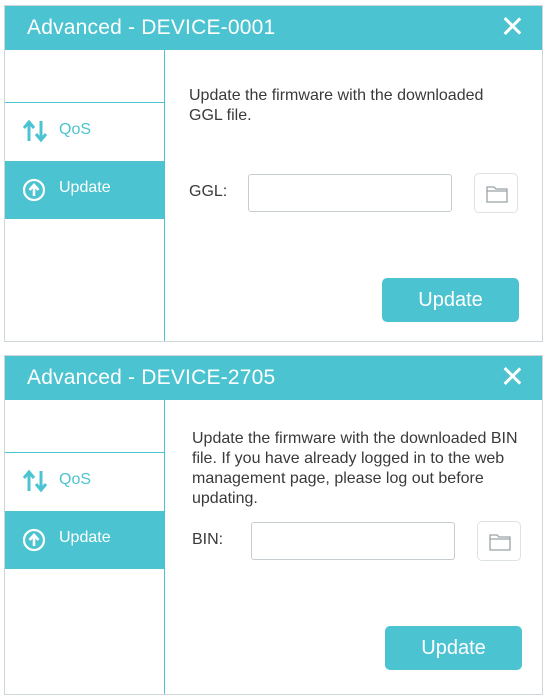  What do you see at coordinates (208, 539) in the screenshot?
I see `bin-field-label: BIN:` at bounding box center [208, 539].